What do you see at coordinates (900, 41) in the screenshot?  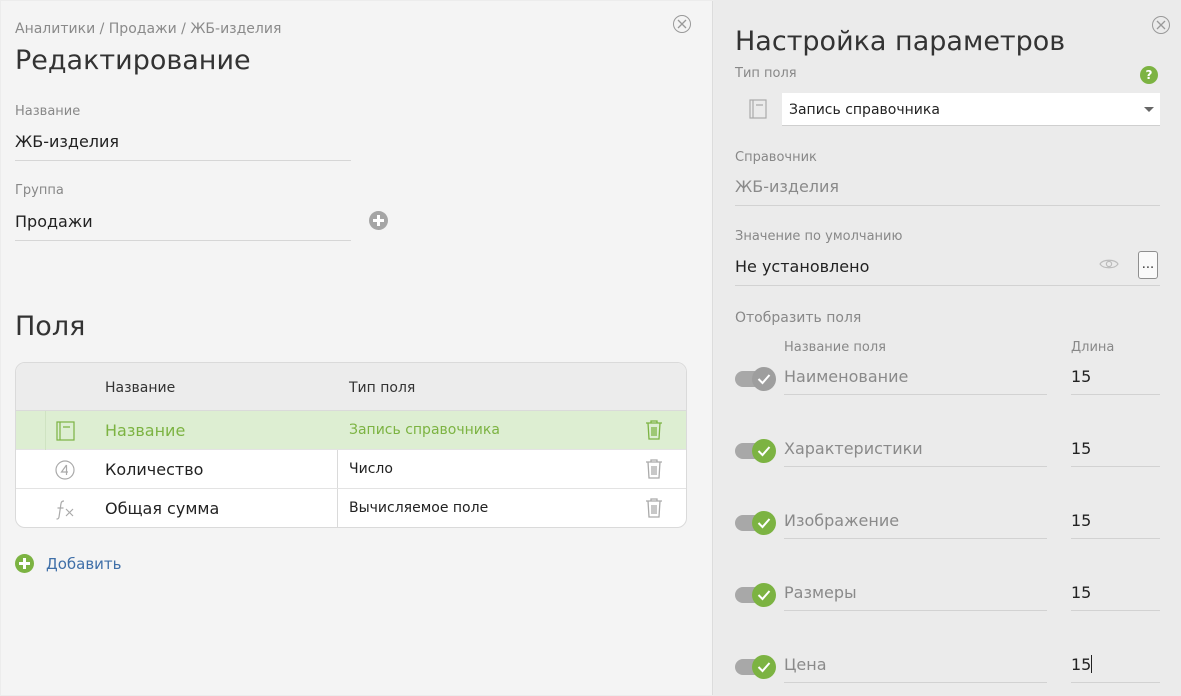 I see `settings-title: Настройка параметров` at bounding box center [900, 41].